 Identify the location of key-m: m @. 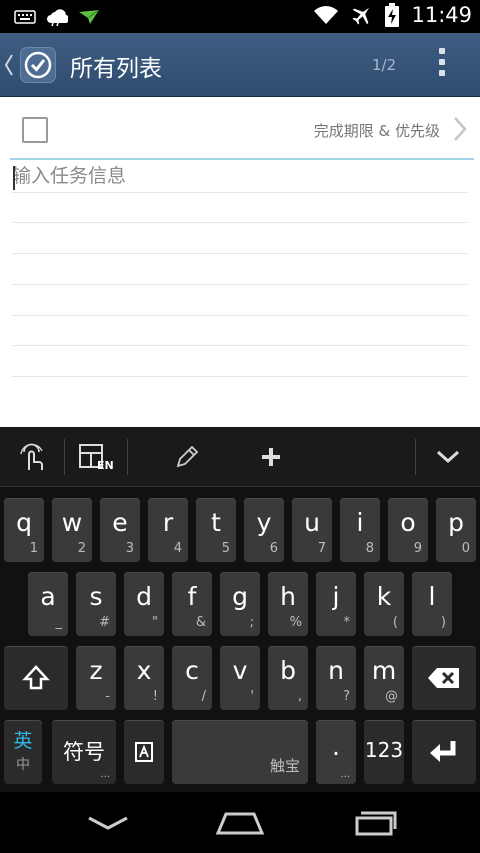
(384, 678).